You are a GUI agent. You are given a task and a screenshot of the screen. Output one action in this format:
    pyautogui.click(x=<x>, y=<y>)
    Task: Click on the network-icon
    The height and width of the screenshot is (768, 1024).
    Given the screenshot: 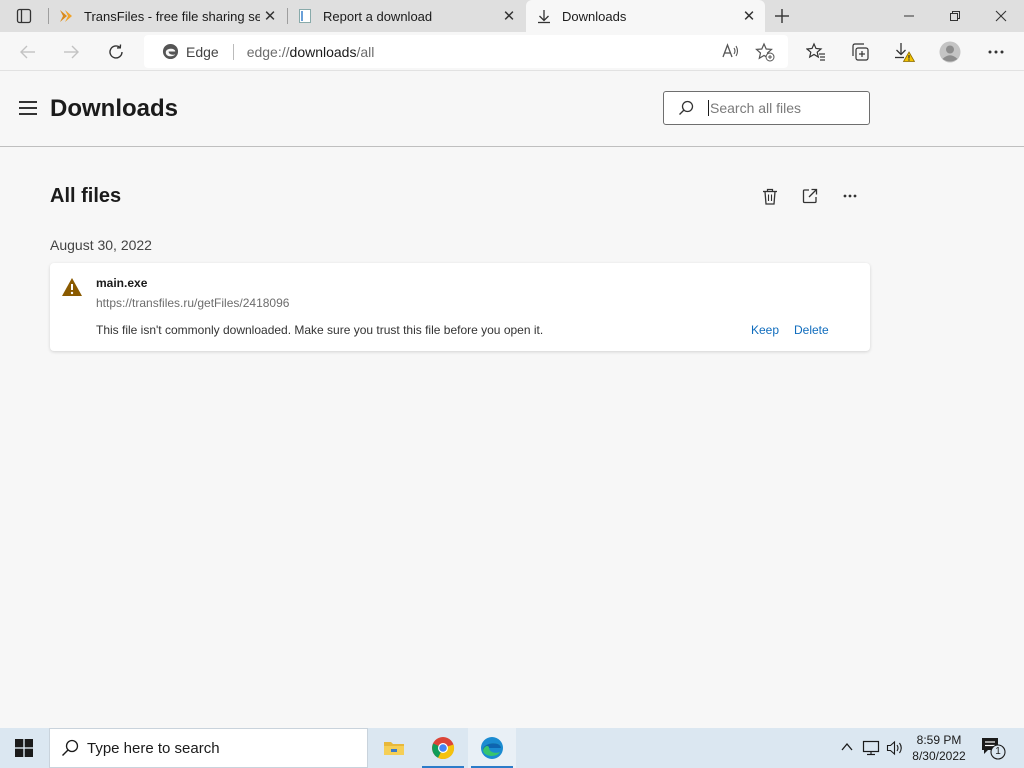 What is the action you would take?
    pyautogui.click(x=871, y=748)
    